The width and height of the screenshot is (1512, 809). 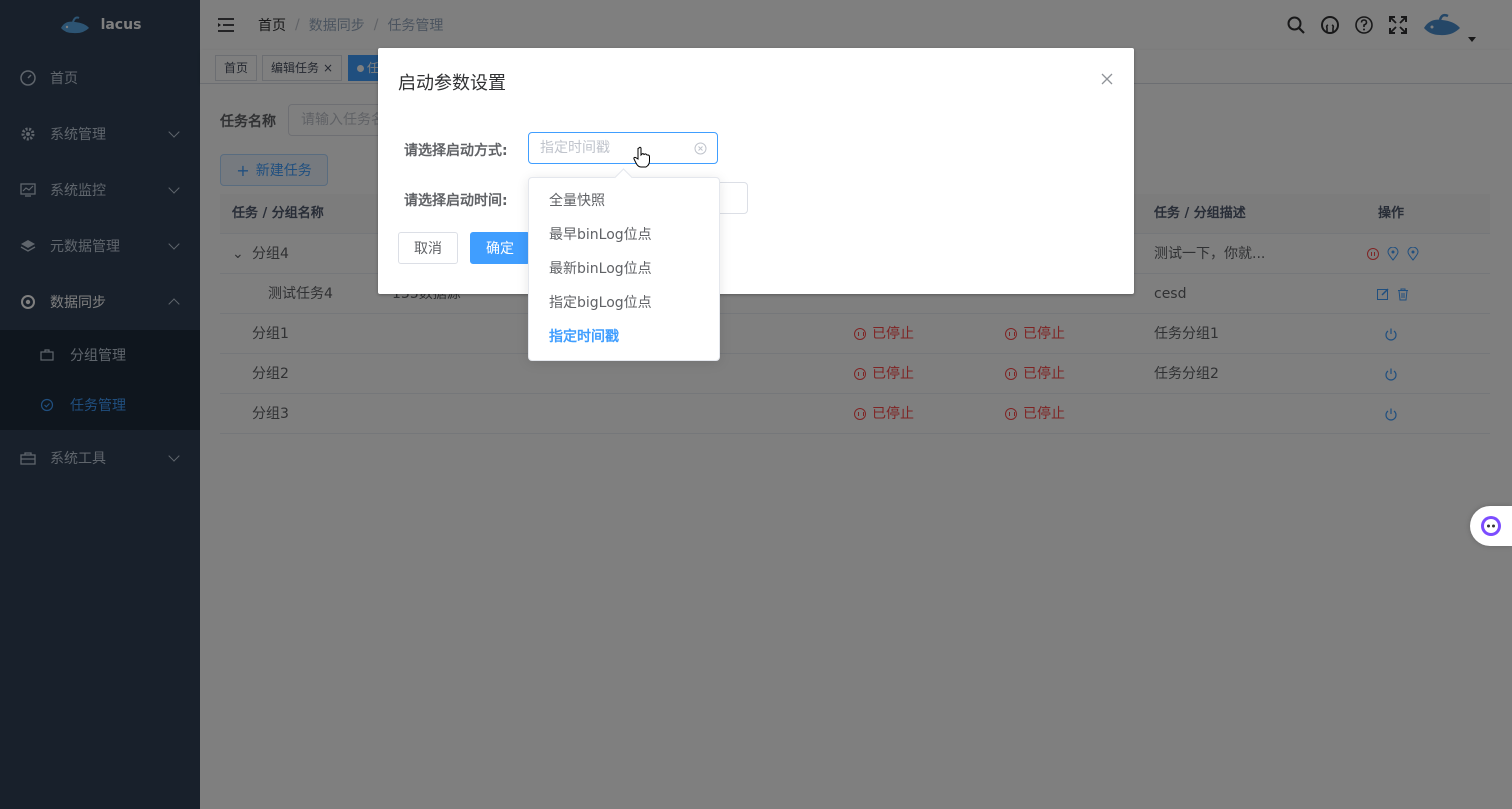 I want to click on close-icon, so click(x=1107, y=79).